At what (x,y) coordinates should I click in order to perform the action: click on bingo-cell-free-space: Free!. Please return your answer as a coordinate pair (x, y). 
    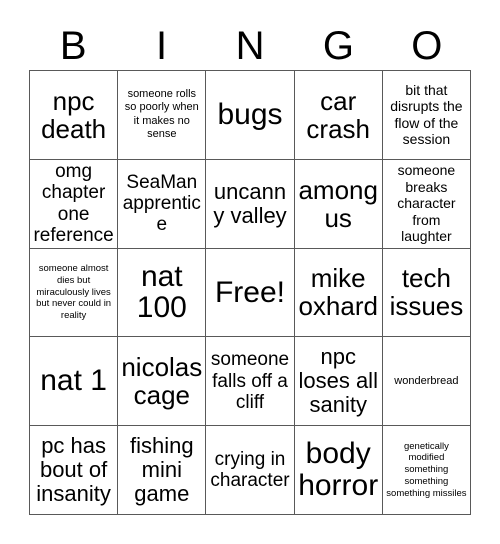
    Looking at the image, I should click on (250, 293).